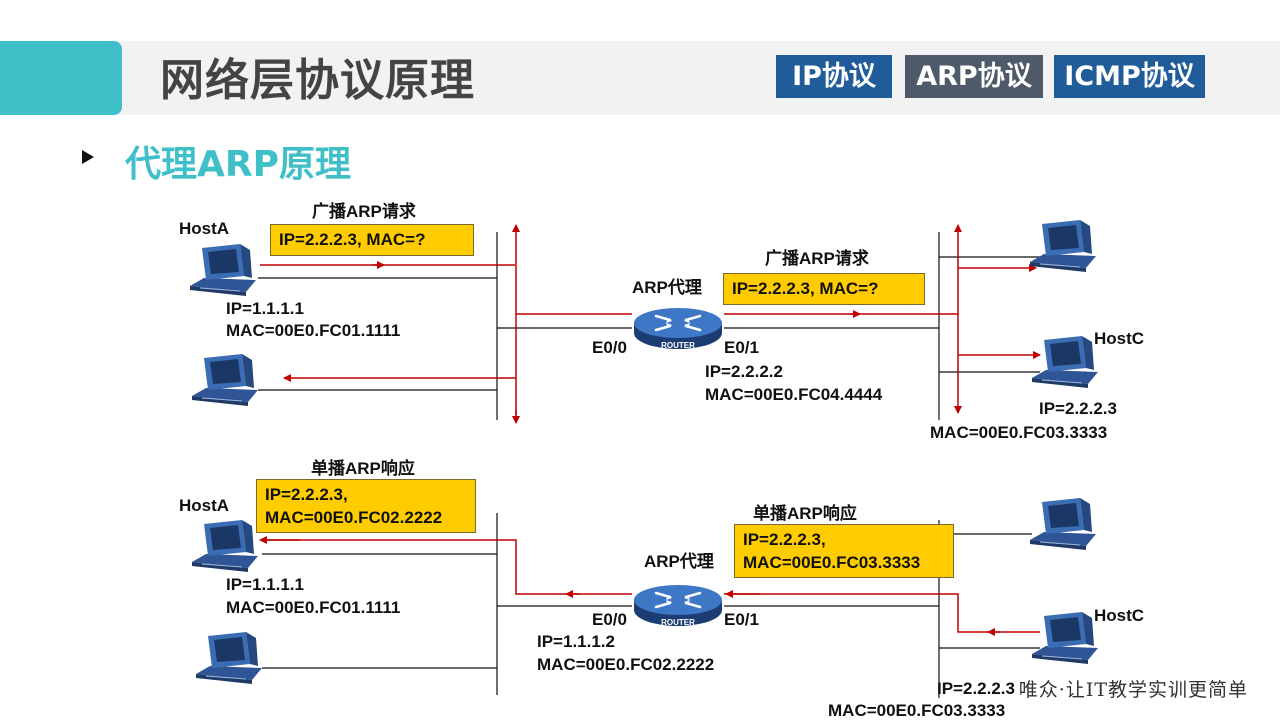  What do you see at coordinates (824, 289) in the screenshot?
I see `request-box-router: IP=2.2.2.3, MAC=?` at bounding box center [824, 289].